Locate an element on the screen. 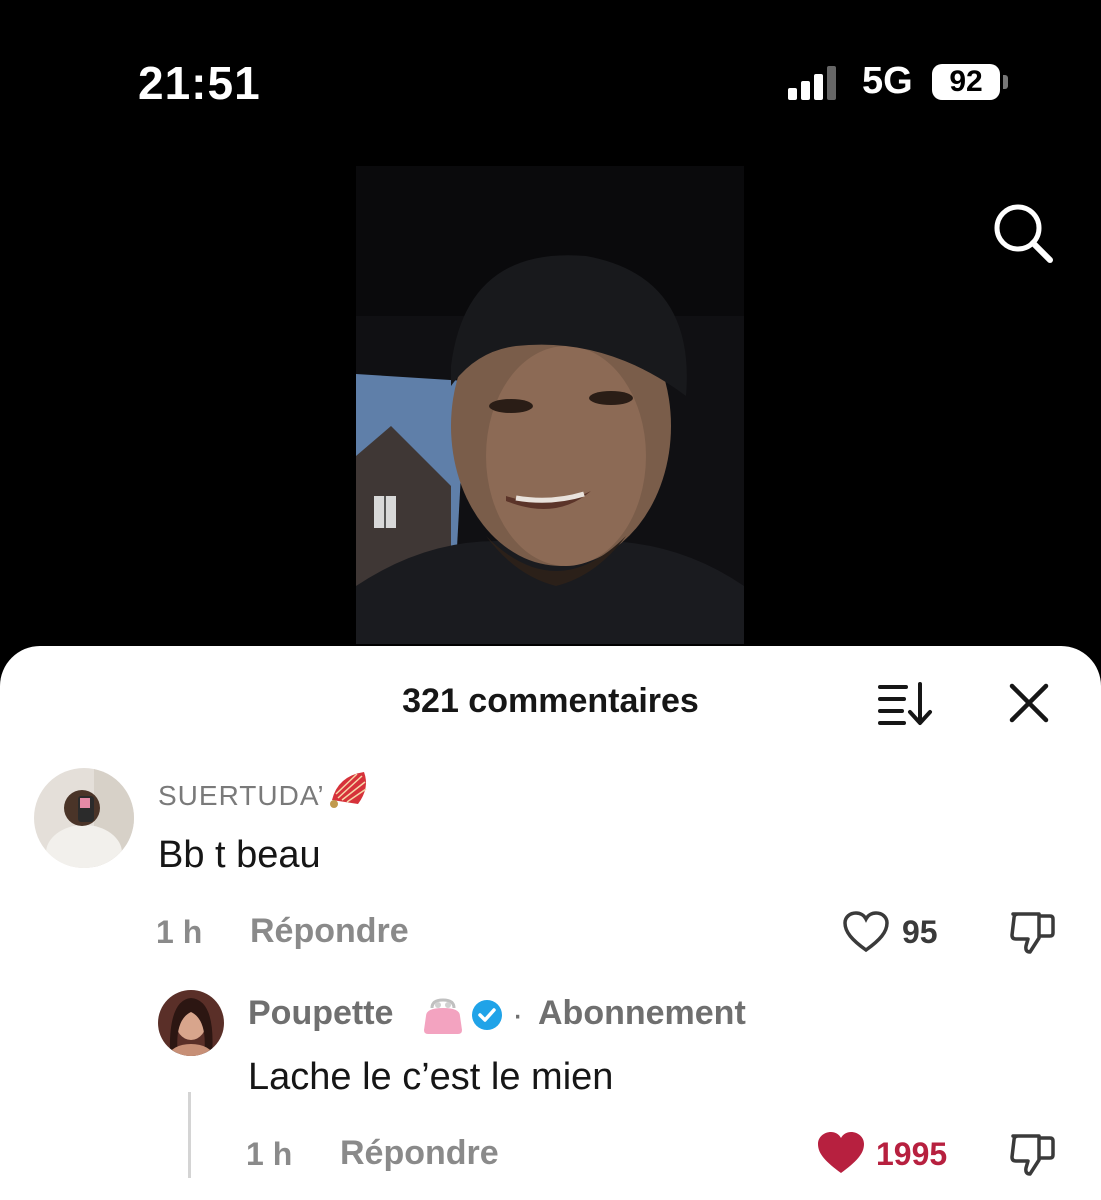 The width and height of the screenshot is (1101, 1200). battery-cap-icon is located at coordinates (1005, 82).